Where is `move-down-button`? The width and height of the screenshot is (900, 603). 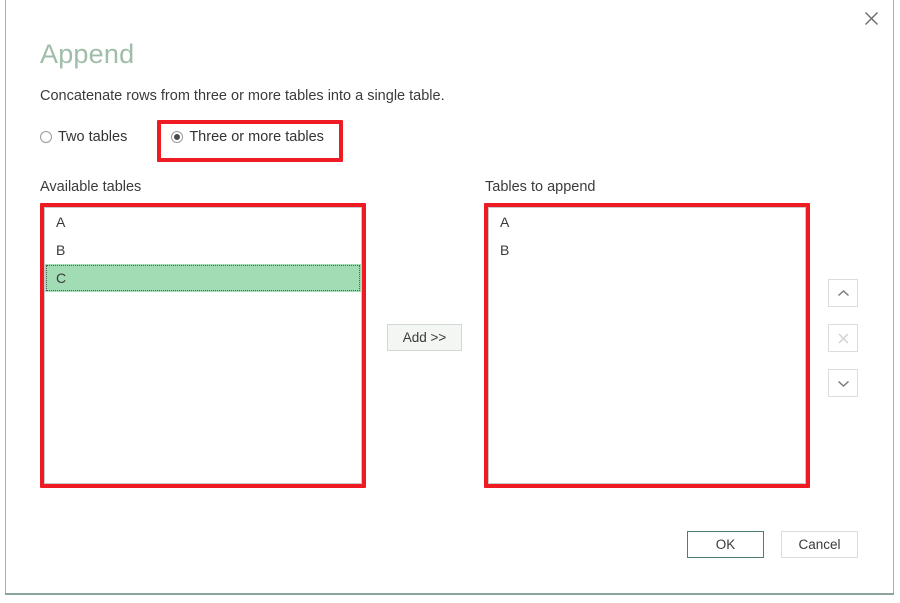
move-down-button is located at coordinates (843, 383).